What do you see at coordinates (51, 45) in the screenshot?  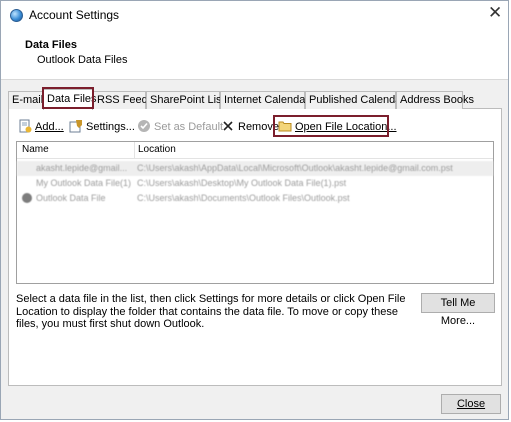 I see `header-title: Data Files` at bounding box center [51, 45].